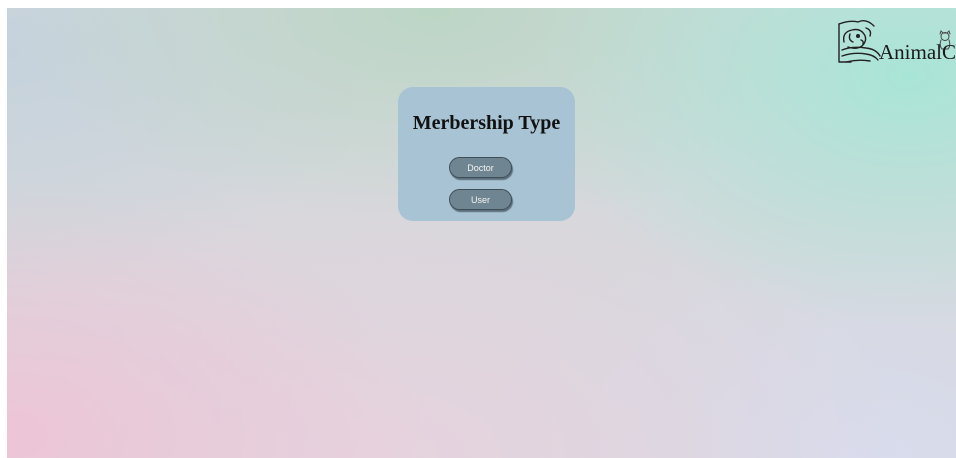 The image size is (956, 458). What do you see at coordinates (859, 41) in the screenshot?
I see `hand-holding-dog-icon` at bounding box center [859, 41].